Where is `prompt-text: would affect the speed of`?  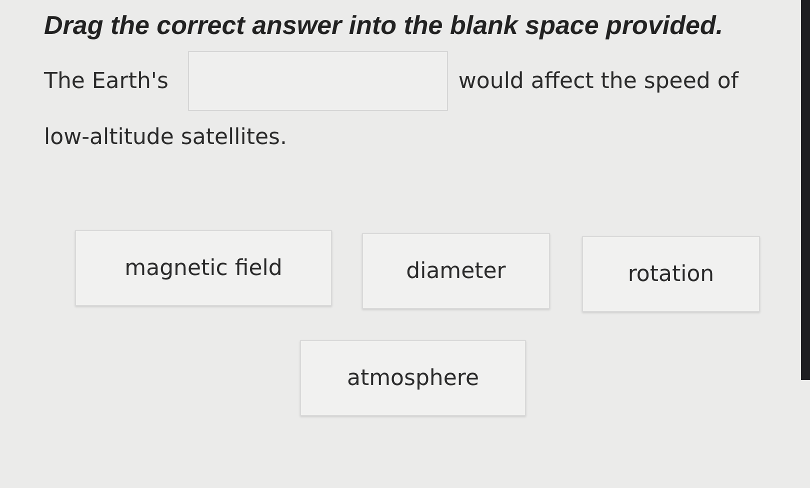 prompt-text: would affect the speed of is located at coordinates (598, 81).